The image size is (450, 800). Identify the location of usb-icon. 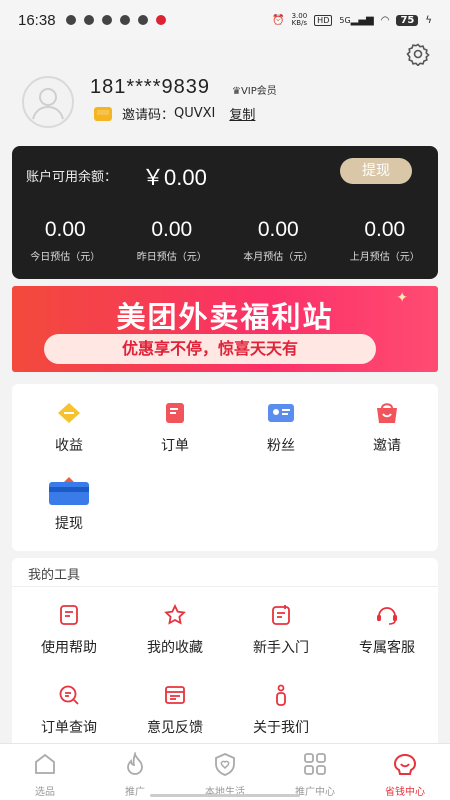
(124, 20).